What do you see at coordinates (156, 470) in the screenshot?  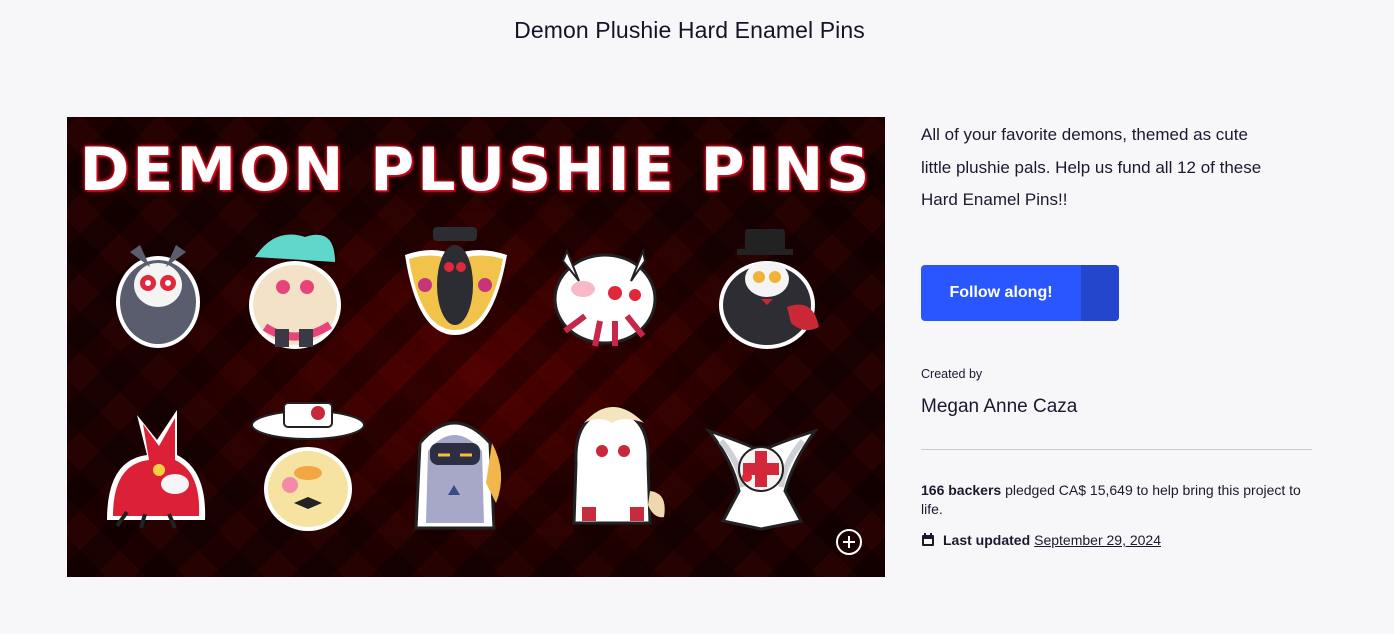 I see `red-fox-pin-icon` at bounding box center [156, 470].